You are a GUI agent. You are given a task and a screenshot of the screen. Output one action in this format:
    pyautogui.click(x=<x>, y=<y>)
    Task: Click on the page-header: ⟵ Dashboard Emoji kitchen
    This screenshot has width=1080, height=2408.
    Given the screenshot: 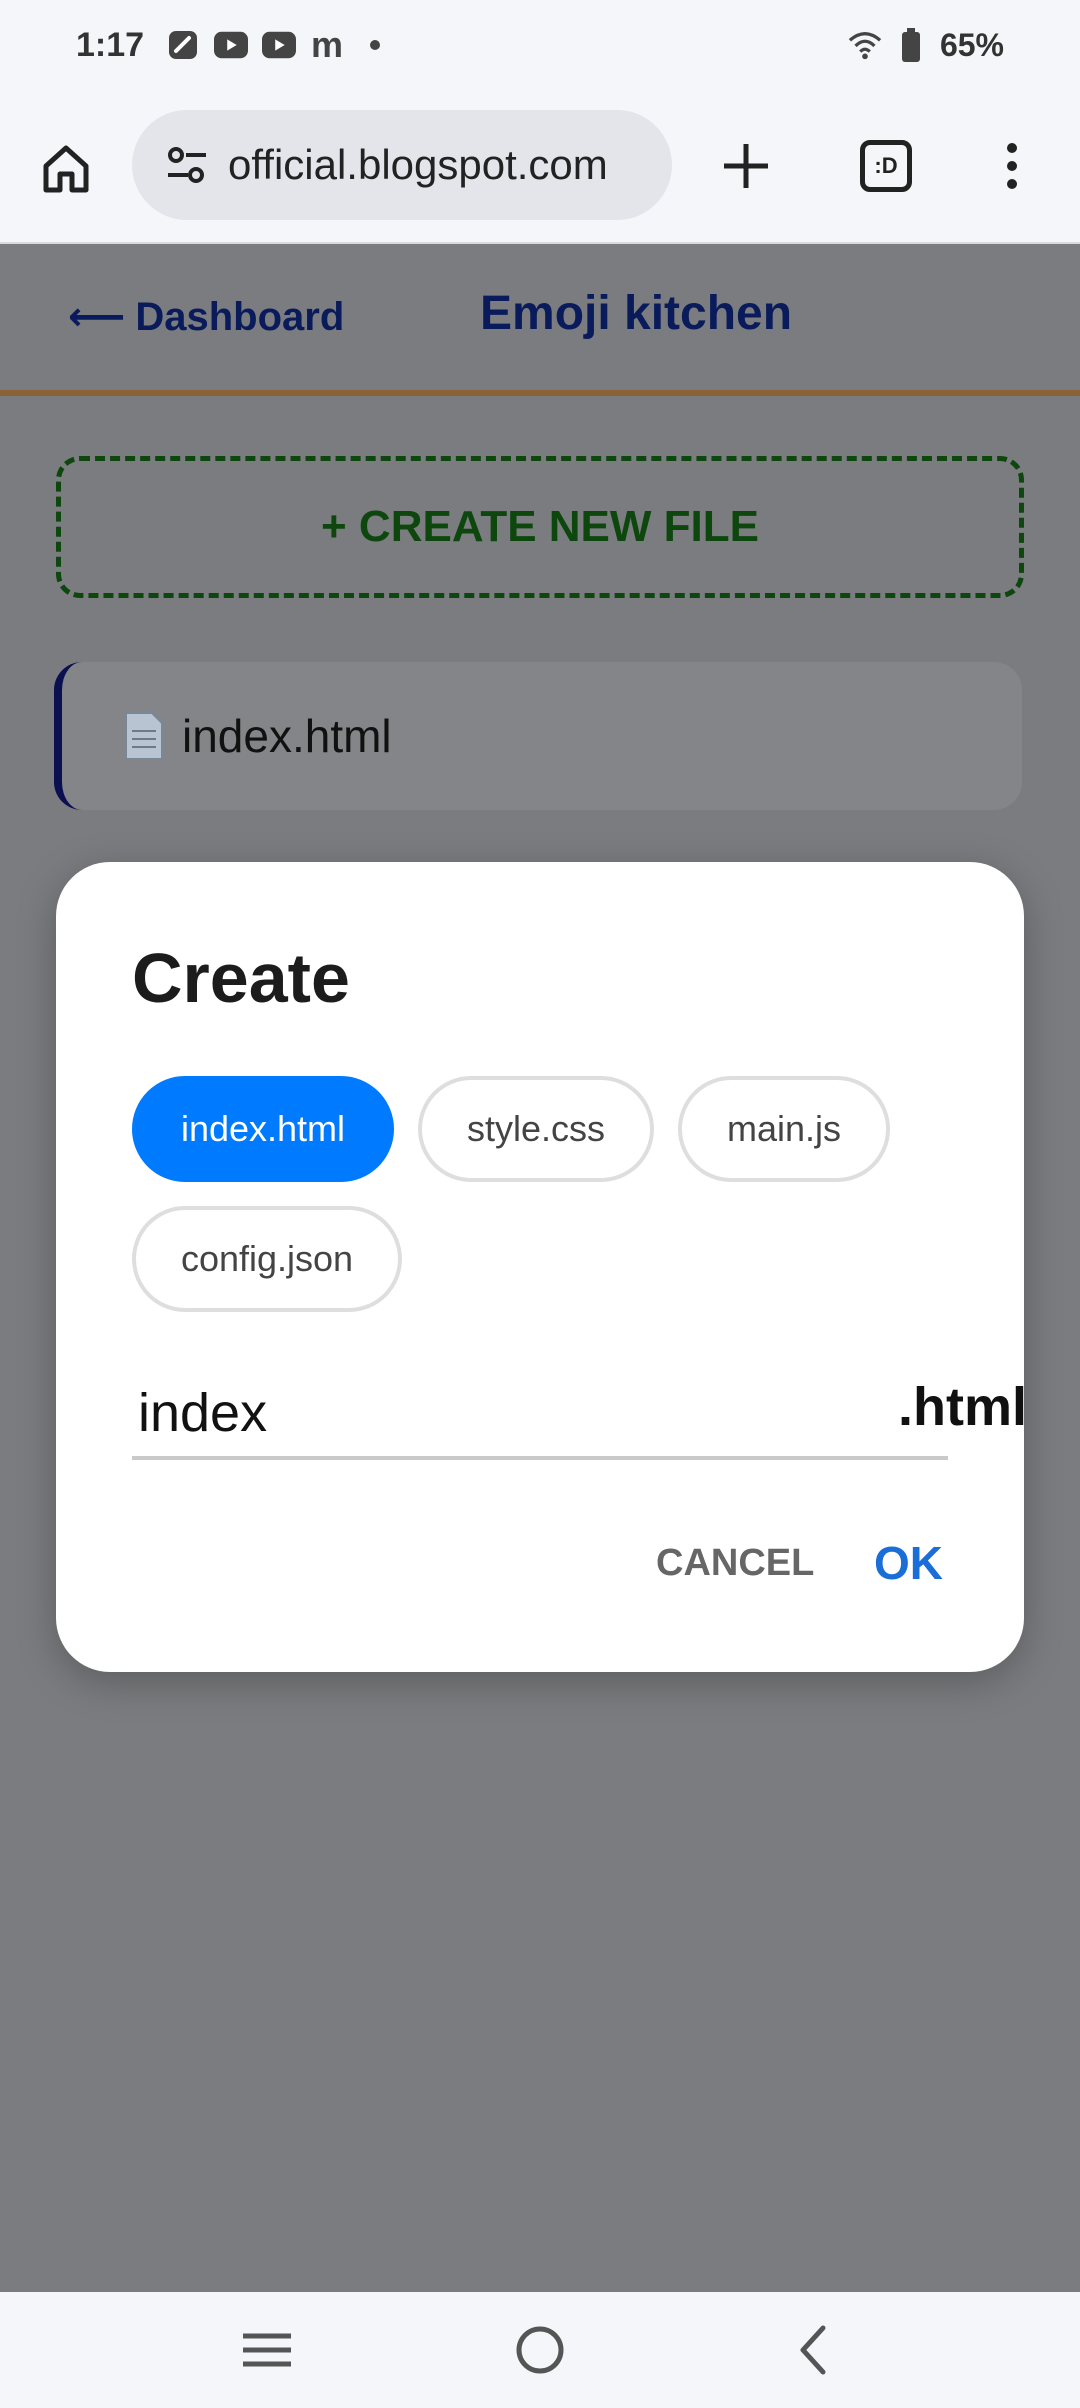 What is the action you would take?
    pyautogui.click(x=540, y=321)
    